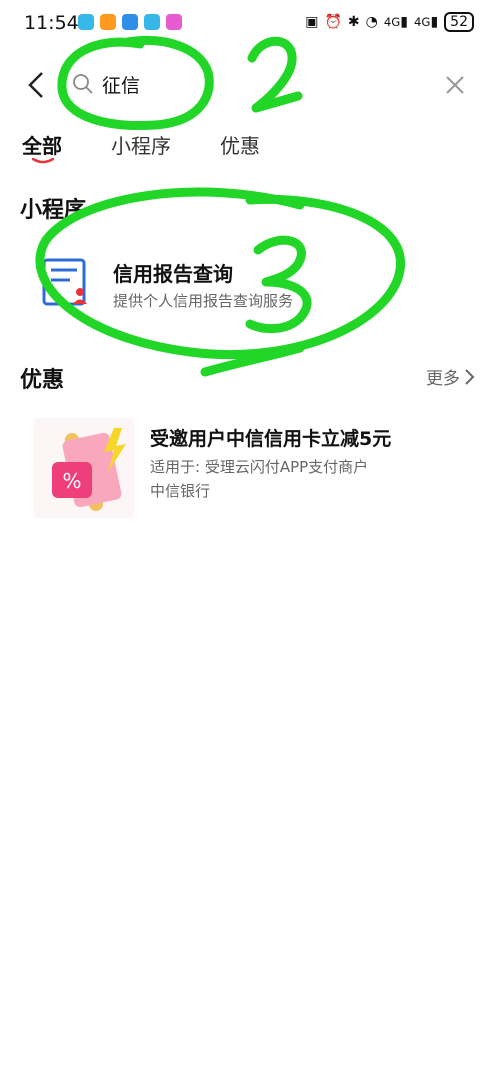 This screenshot has height=1086, width=500. Describe the element at coordinates (37, 85) in the screenshot. I see `back-arrow-icon` at that location.